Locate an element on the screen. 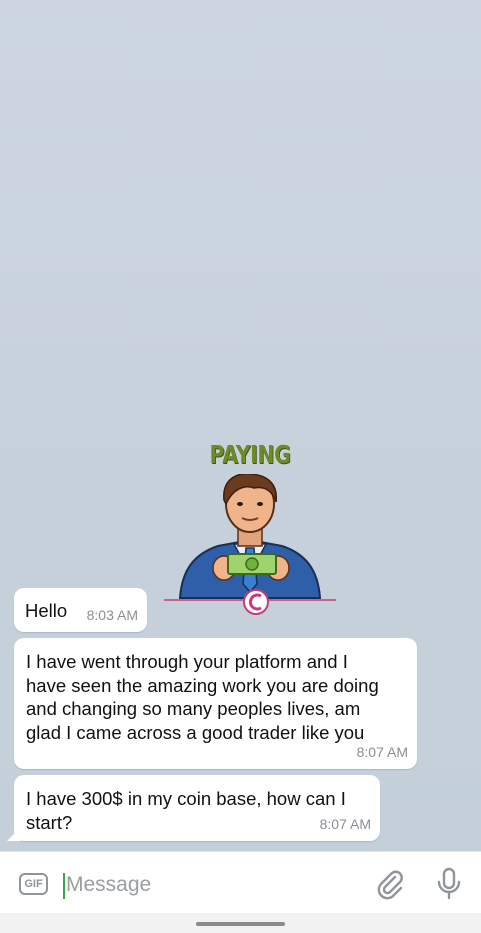 This screenshot has width=481, height=933. home-gesture-handle is located at coordinates (240, 924).